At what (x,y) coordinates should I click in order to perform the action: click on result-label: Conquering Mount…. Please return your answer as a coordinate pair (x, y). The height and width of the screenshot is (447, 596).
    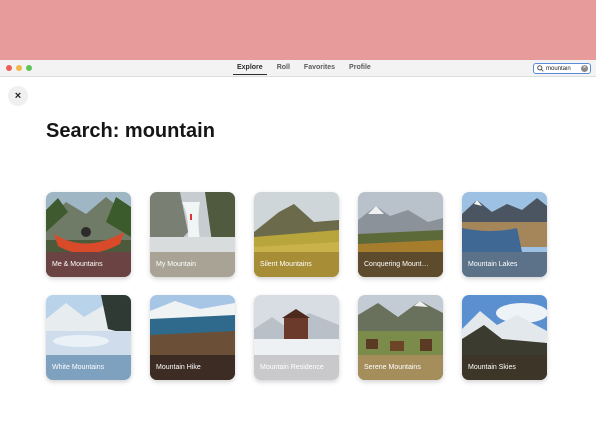
    Looking at the image, I should click on (400, 264).